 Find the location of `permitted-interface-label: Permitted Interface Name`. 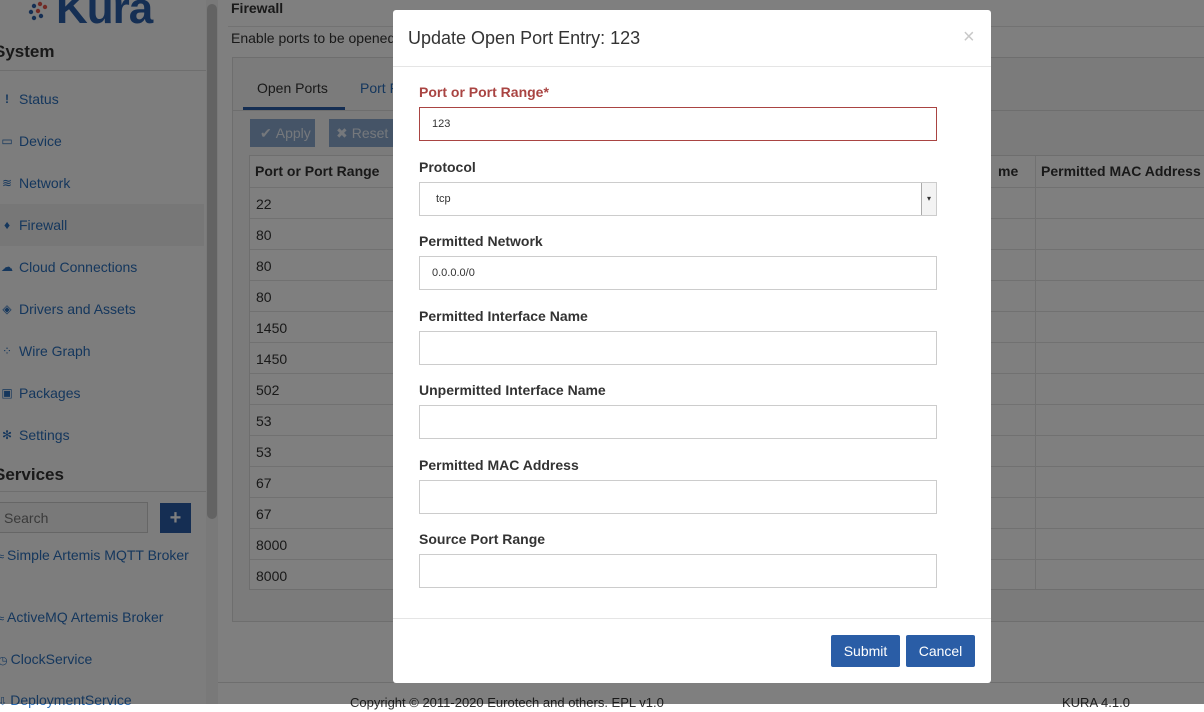

permitted-interface-label: Permitted Interface Name is located at coordinates (503, 316).